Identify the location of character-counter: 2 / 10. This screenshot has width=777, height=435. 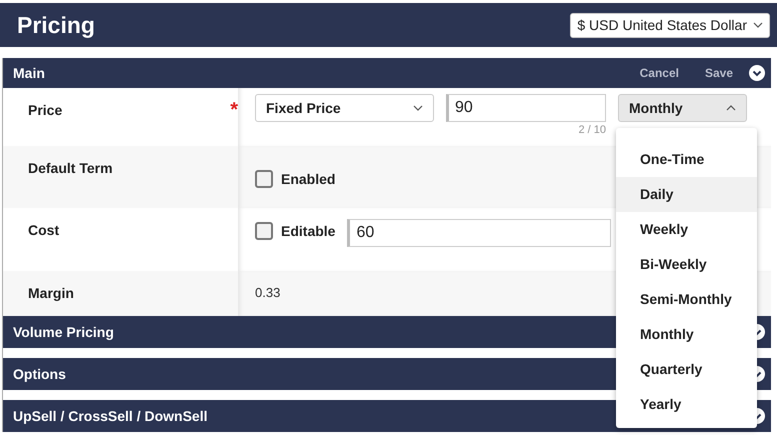
(592, 130).